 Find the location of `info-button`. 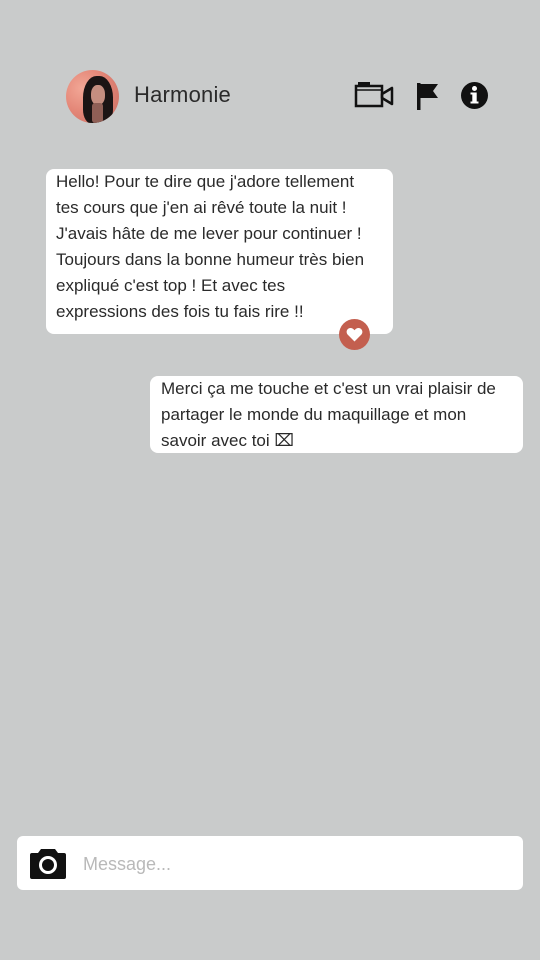

info-button is located at coordinates (474, 95).